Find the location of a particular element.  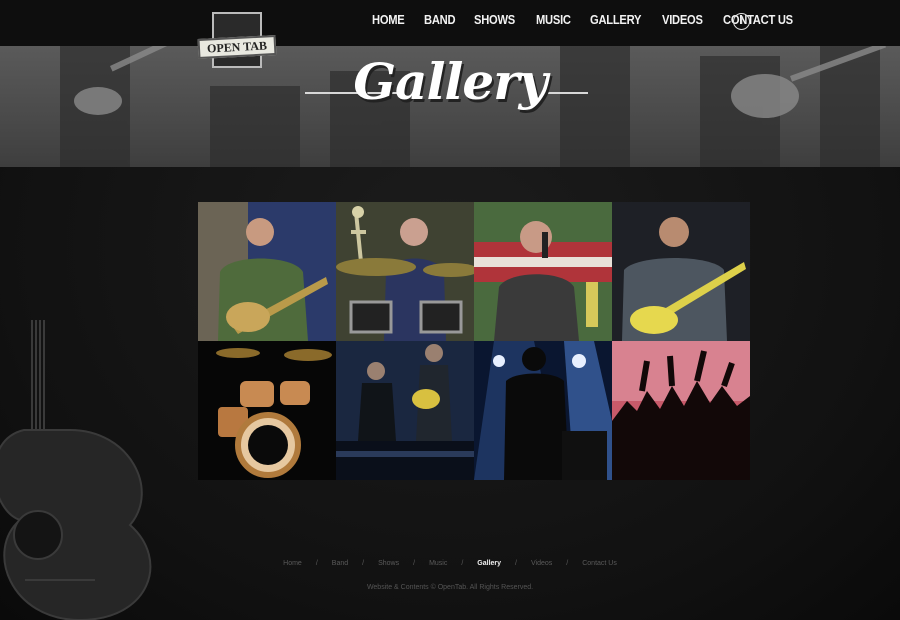

drummer-photo is located at coordinates (405, 271).